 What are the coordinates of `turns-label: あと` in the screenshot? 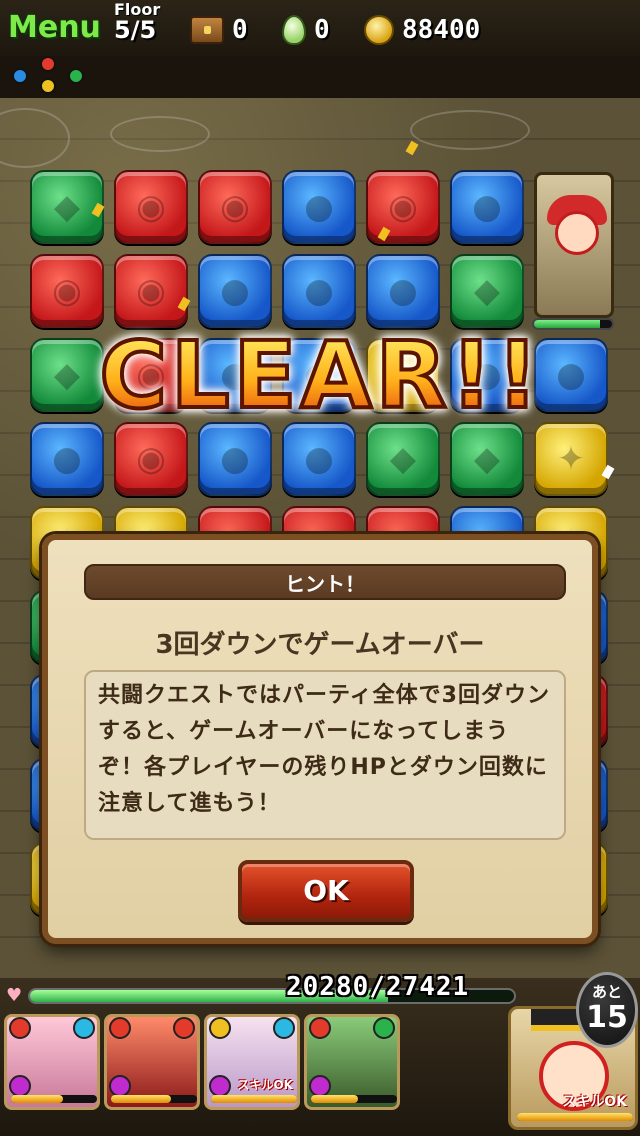 It's located at (606, 992).